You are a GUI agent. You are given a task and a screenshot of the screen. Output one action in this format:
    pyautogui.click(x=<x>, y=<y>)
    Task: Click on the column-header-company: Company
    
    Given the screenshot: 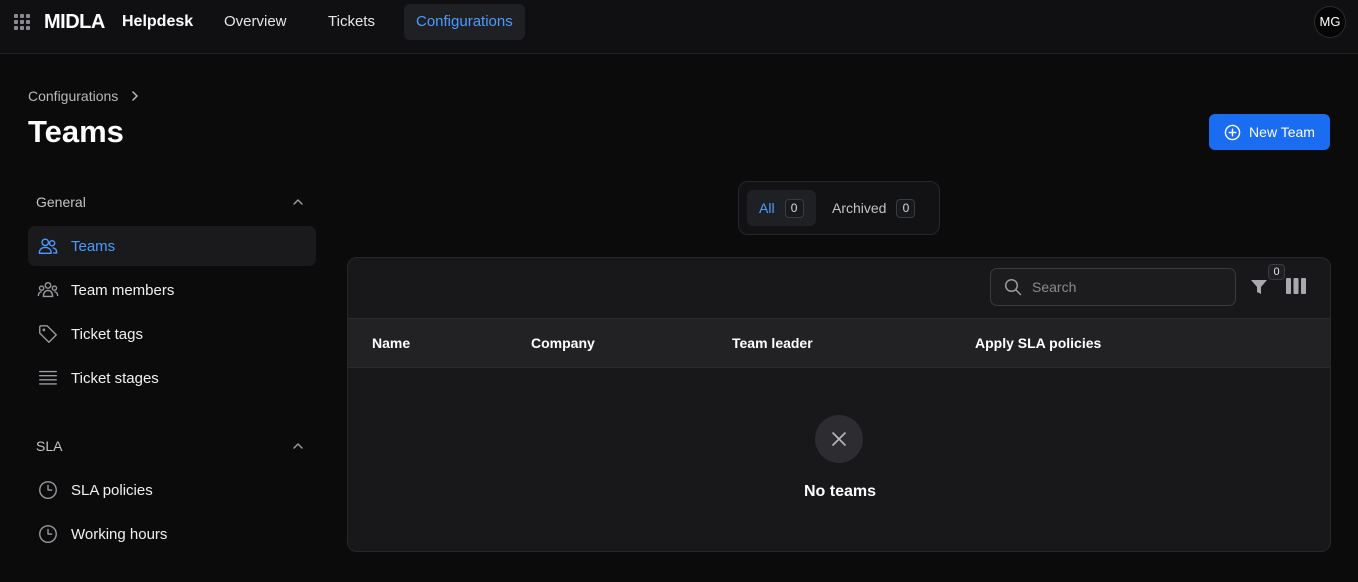 What is the action you would take?
    pyautogui.click(x=563, y=343)
    